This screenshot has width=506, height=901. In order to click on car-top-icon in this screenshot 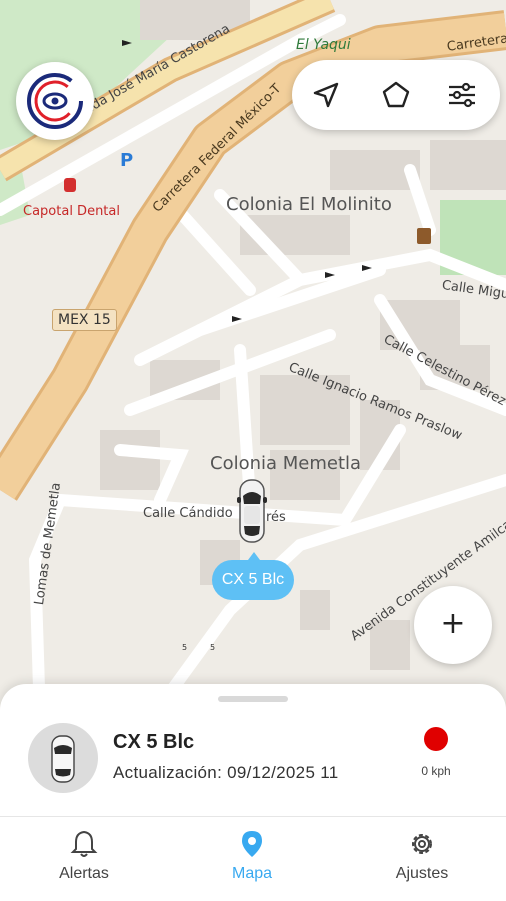, I will do `click(63, 759)`.